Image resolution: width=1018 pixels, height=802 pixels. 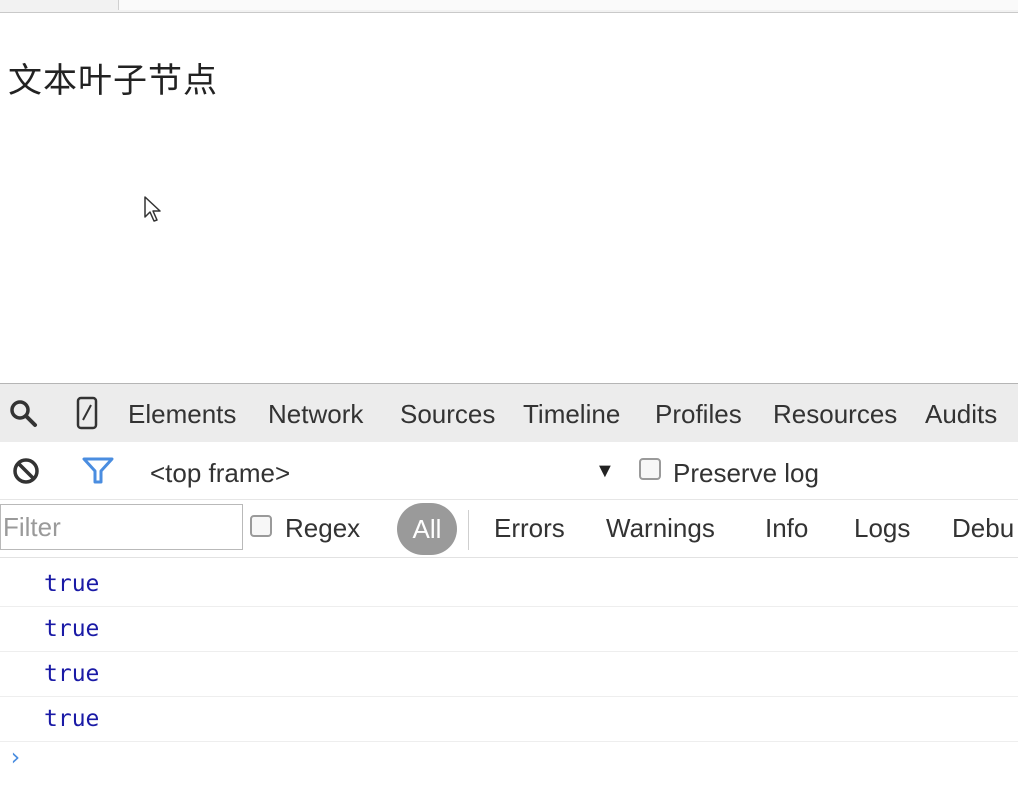 What do you see at coordinates (571, 414) in the screenshot?
I see `tab-timeline: Timeline` at bounding box center [571, 414].